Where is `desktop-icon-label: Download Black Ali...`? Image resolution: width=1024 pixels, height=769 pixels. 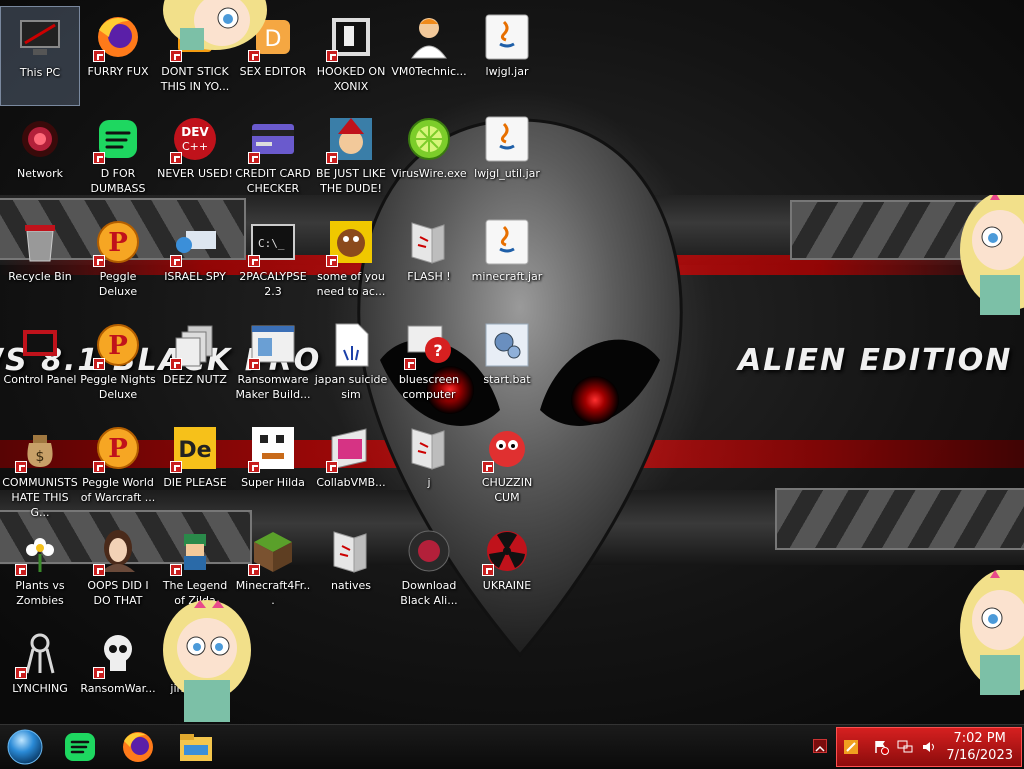 desktop-icon-label: Download Black Ali... is located at coordinates (429, 593).